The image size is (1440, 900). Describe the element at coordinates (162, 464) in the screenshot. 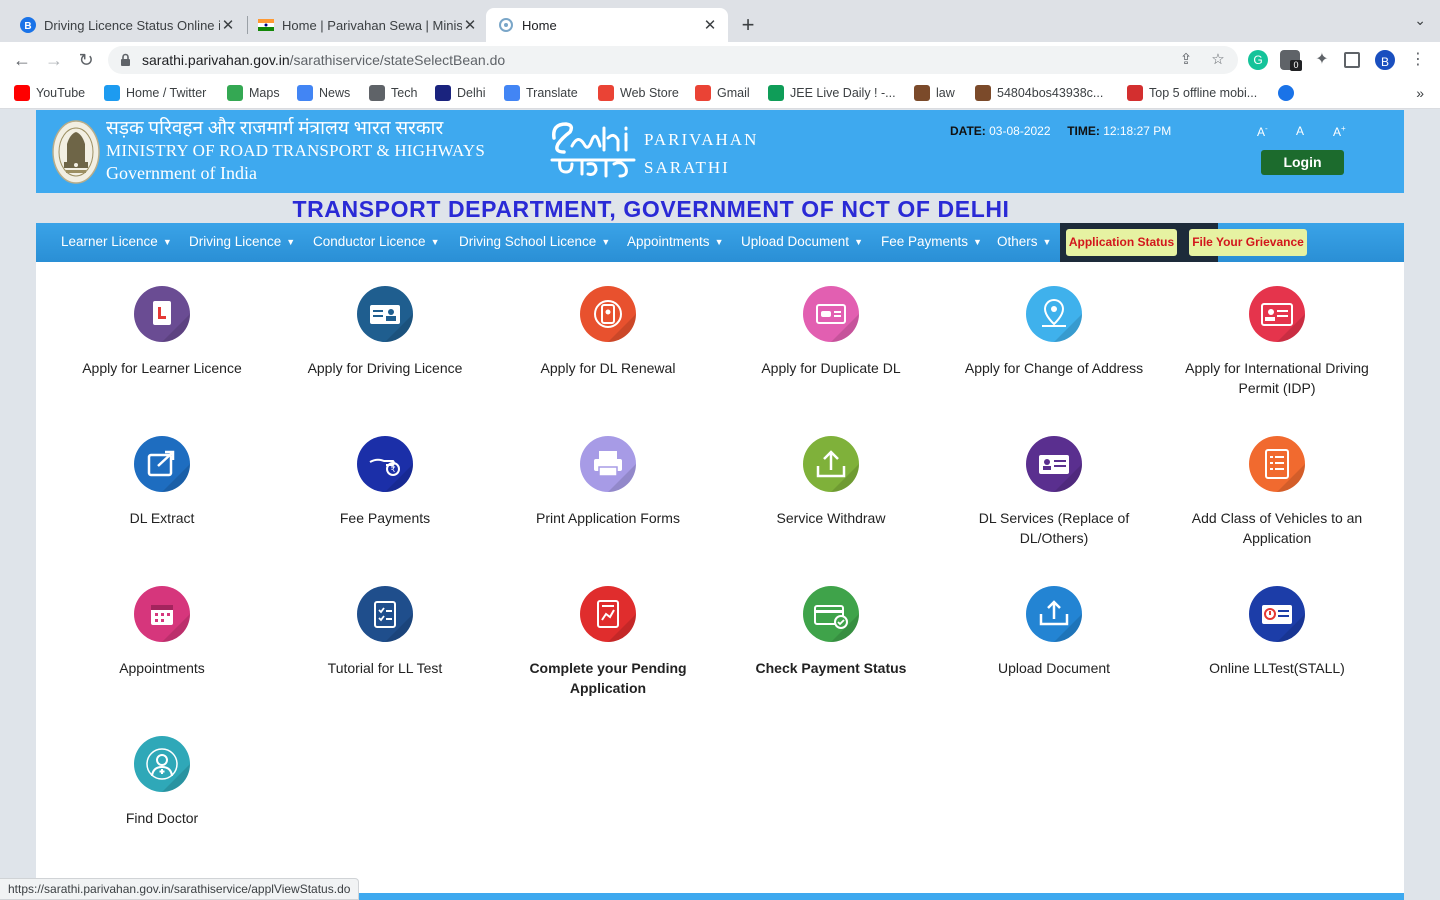

I see `dl-extract-icon` at that location.